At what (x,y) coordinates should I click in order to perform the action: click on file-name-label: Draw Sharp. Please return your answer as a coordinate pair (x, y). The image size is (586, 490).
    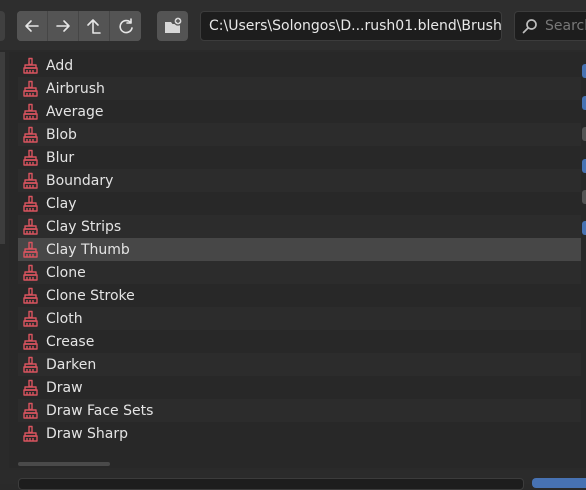
    Looking at the image, I should click on (87, 433).